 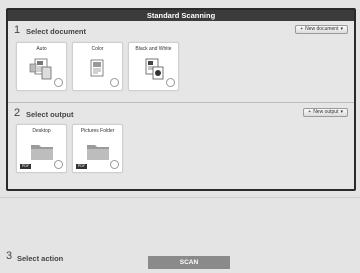 What do you see at coordinates (154, 69) in the screenshot?
I see `black-white-document-icon` at bounding box center [154, 69].